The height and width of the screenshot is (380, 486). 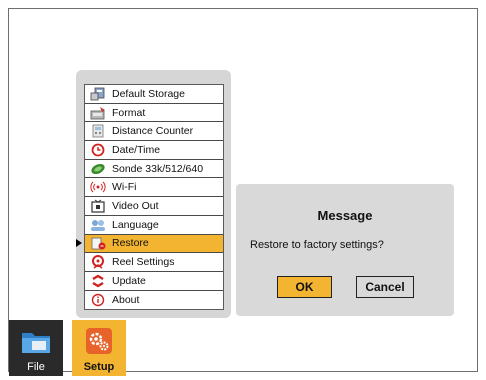 I want to click on menu-item-video-out: Video Out, so click(x=154, y=206).